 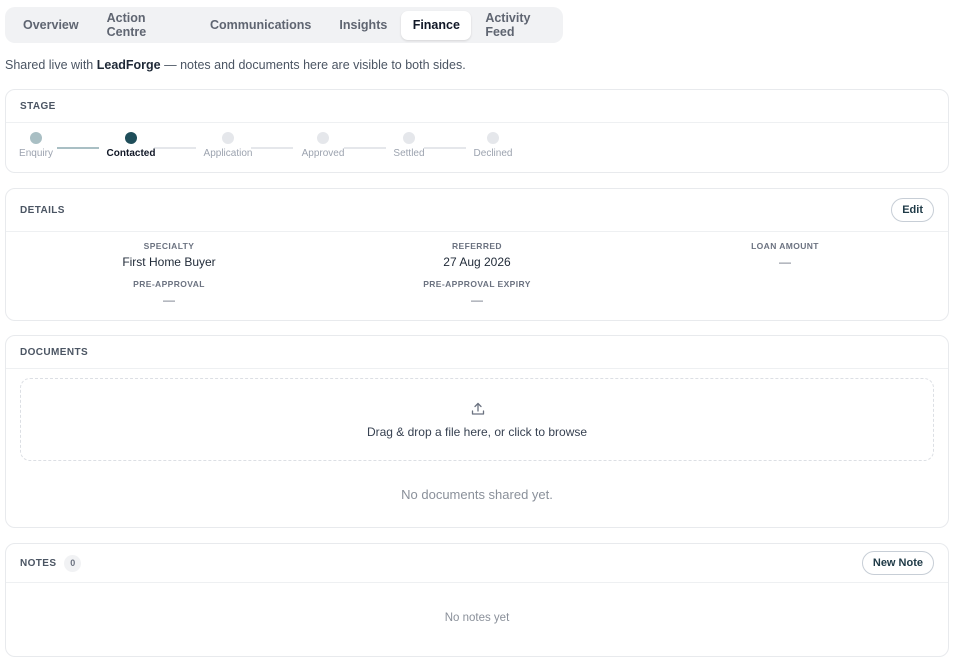 What do you see at coordinates (228, 145) in the screenshot?
I see `stage-step-application: Application` at bounding box center [228, 145].